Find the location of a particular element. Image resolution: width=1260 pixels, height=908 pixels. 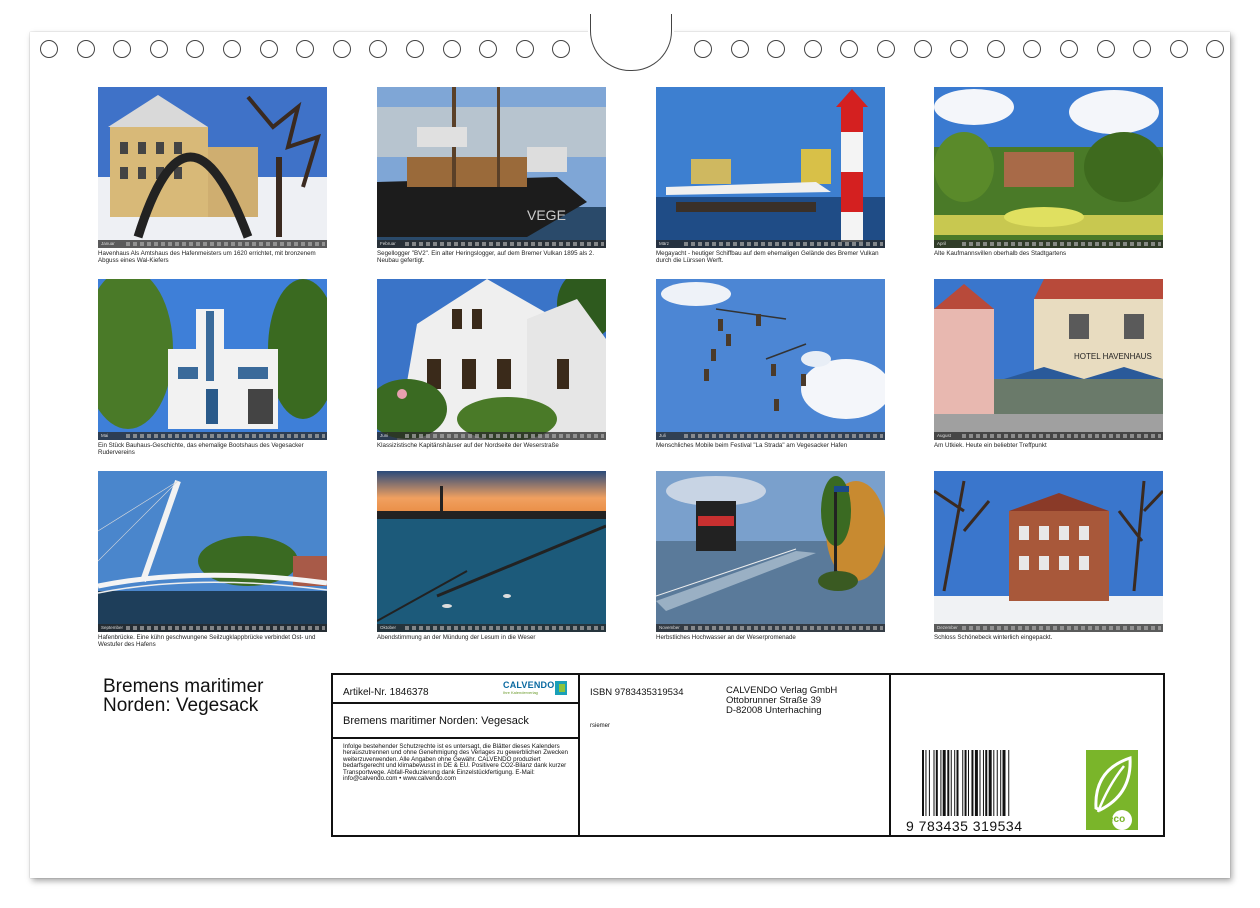

month-label: Oktober is located at coordinates (388, 627).